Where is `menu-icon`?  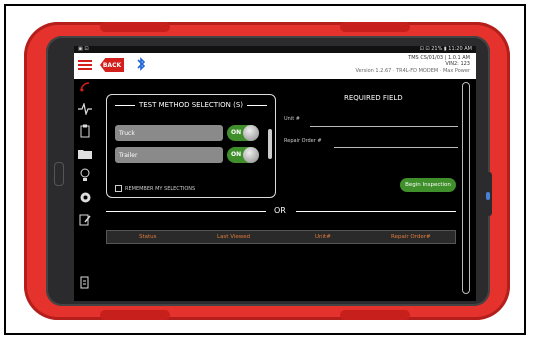 menu-icon is located at coordinates (85, 65).